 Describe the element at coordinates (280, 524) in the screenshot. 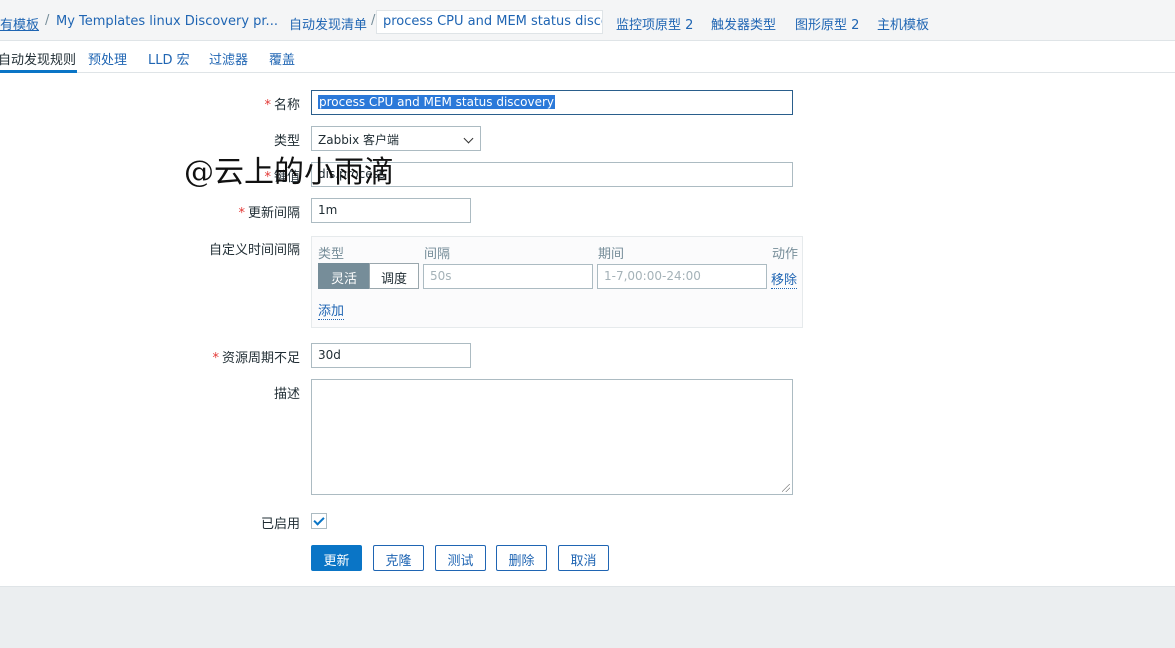

I see `enabled-label-text: 已启用` at that location.